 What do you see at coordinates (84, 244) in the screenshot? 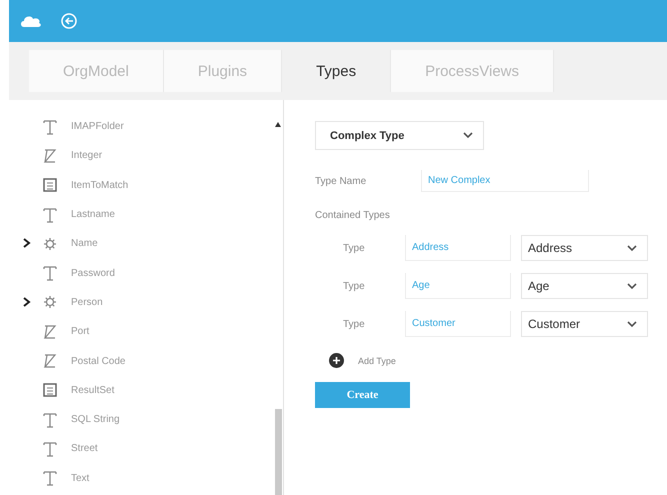
I see `type-list-item: Name` at bounding box center [84, 244].